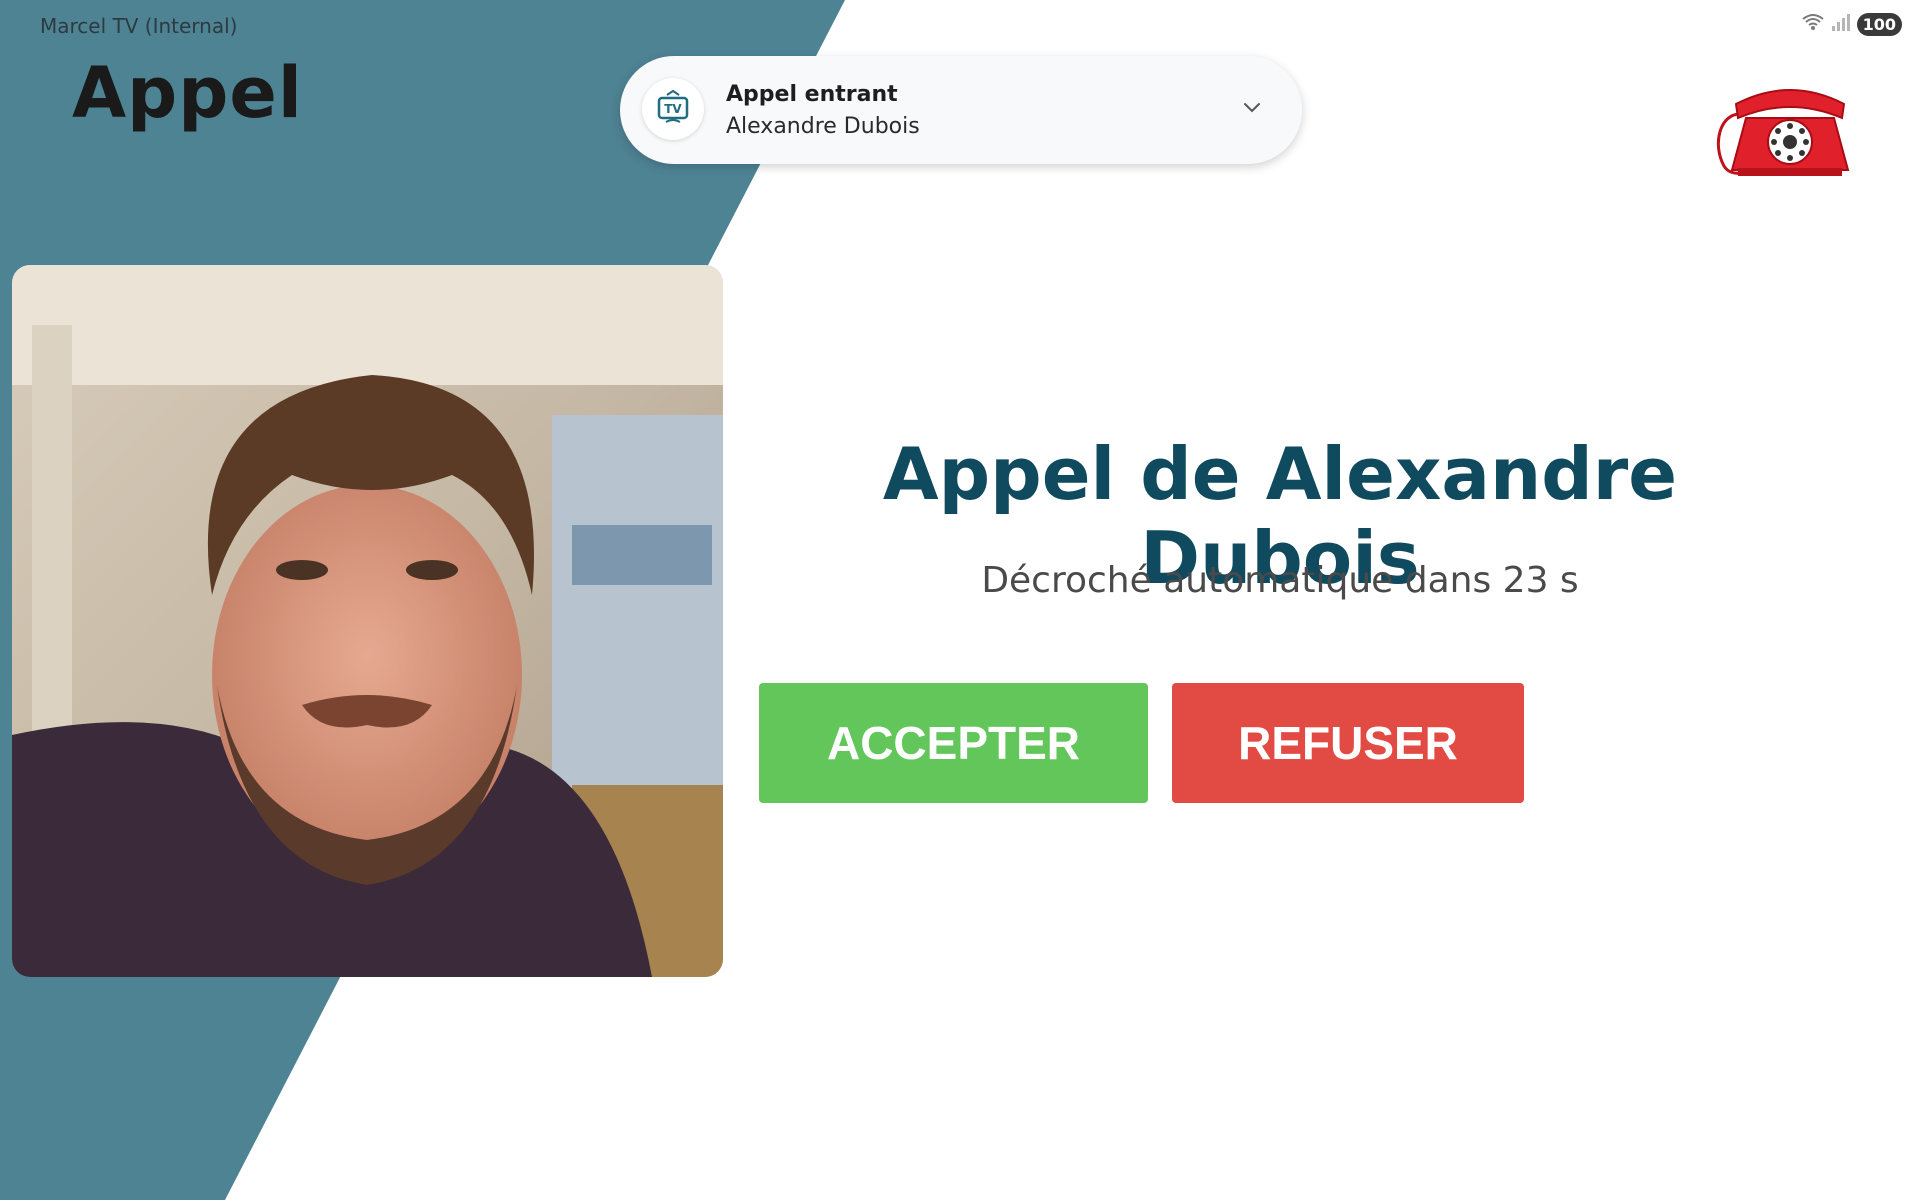 This screenshot has width=1920, height=1200. What do you see at coordinates (1841, 24) in the screenshot?
I see `signal-icon` at bounding box center [1841, 24].